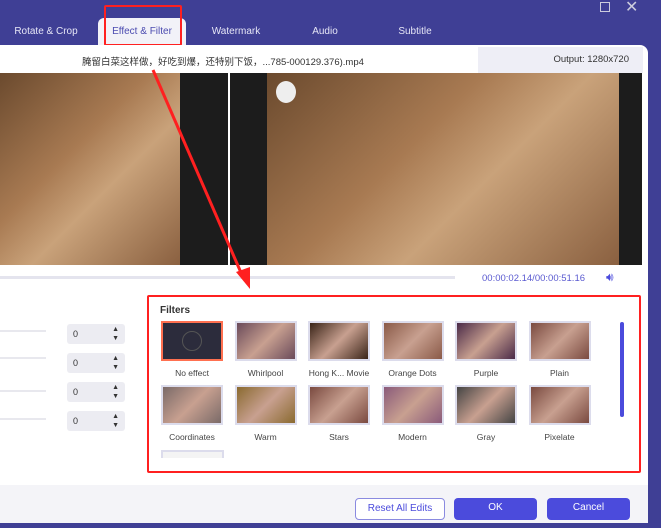 This screenshot has width=661, height=528. I want to click on value-stepper-1: 0 ▲ ▼, so click(96, 334).